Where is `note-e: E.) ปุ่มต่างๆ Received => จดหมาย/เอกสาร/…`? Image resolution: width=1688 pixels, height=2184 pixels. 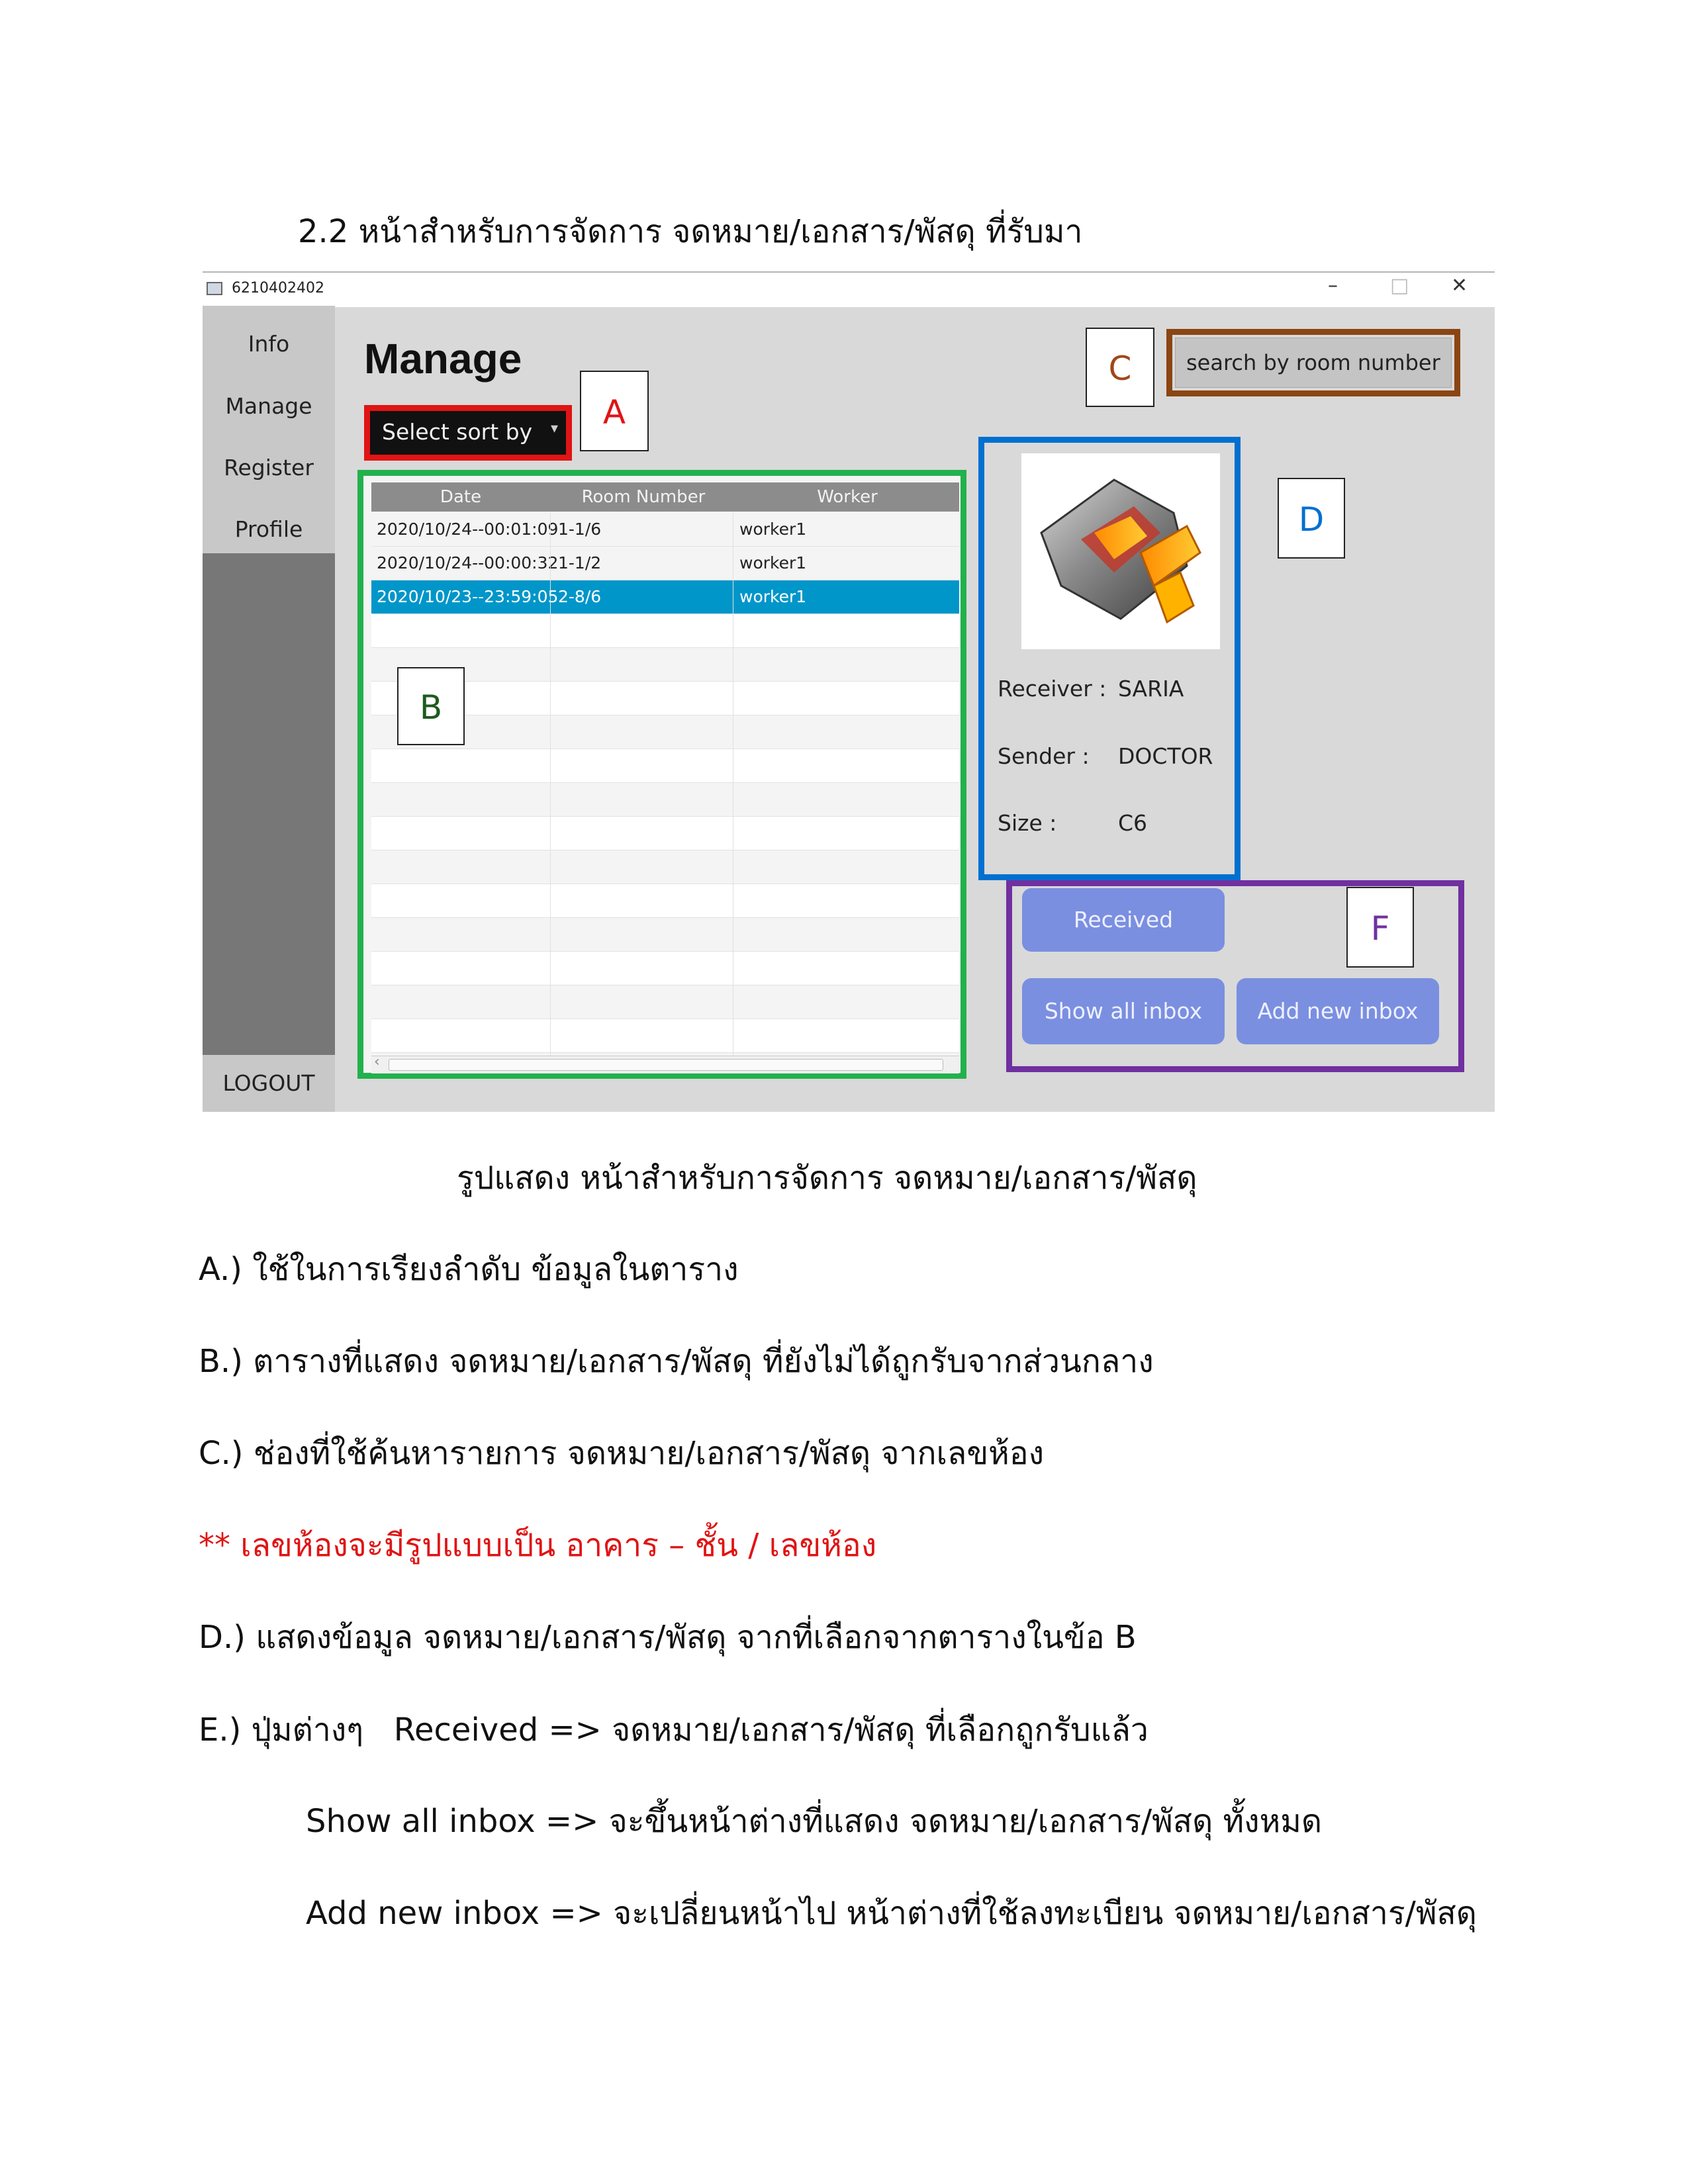
note-e: E.) ปุ่มต่างๆ Received => จดหมาย/เอกสาร/… is located at coordinates (674, 1730).